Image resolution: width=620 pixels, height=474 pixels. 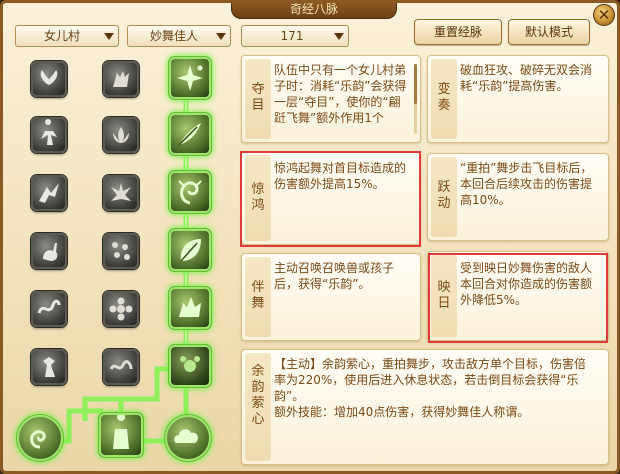 What do you see at coordinates (314, 11) in the screenshot?
I see `window-title: 奇经八脉` at bounding box center [314, 11].